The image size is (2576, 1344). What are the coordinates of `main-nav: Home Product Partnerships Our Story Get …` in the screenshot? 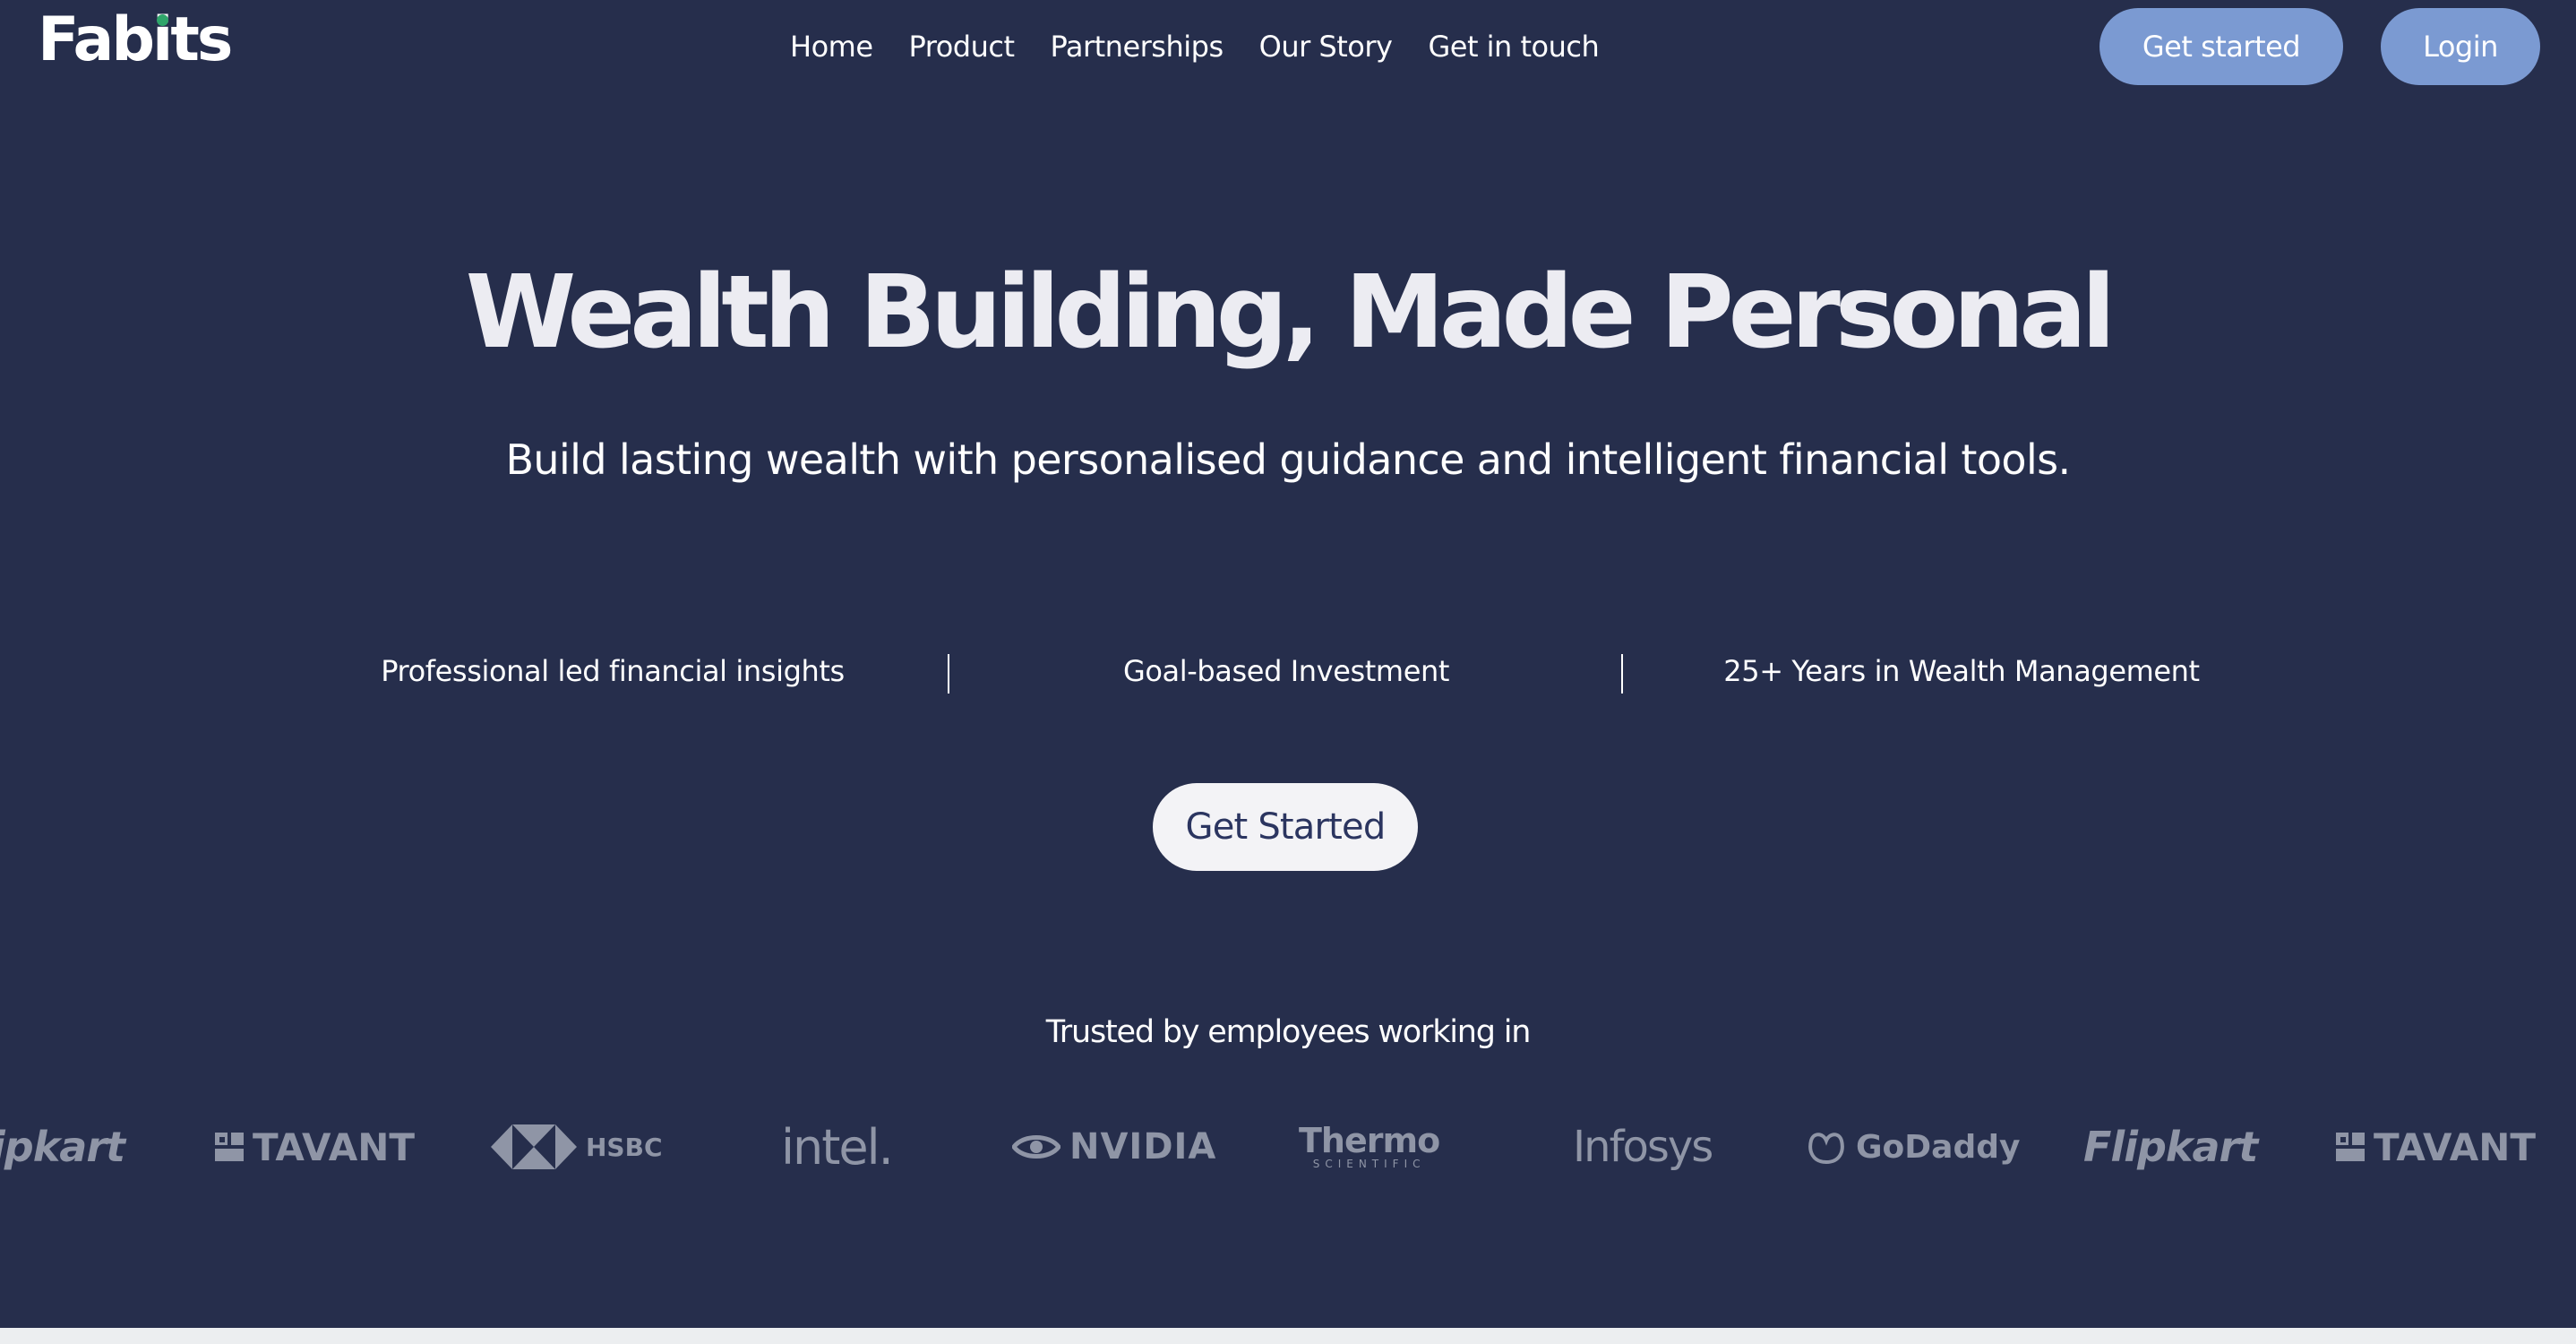 It's located at (1195, 47).